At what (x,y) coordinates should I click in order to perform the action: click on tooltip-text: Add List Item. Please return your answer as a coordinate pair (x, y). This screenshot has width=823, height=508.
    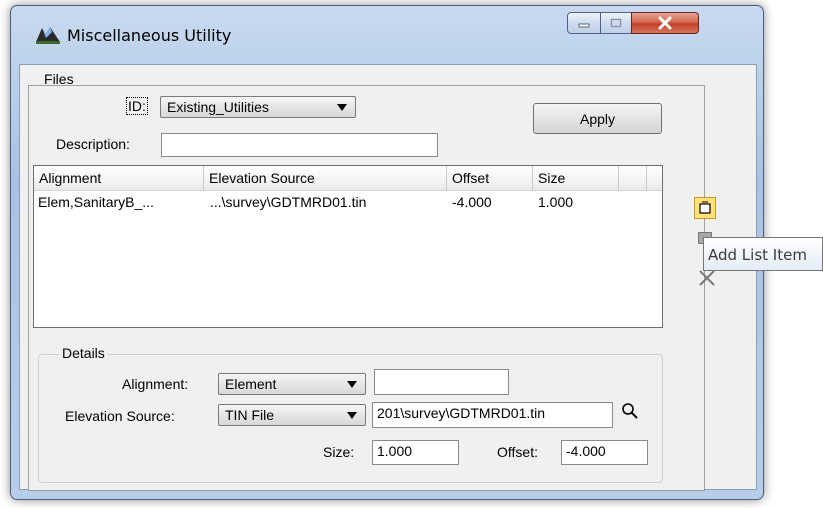
    Looking at the image, I should click on (757, 255).